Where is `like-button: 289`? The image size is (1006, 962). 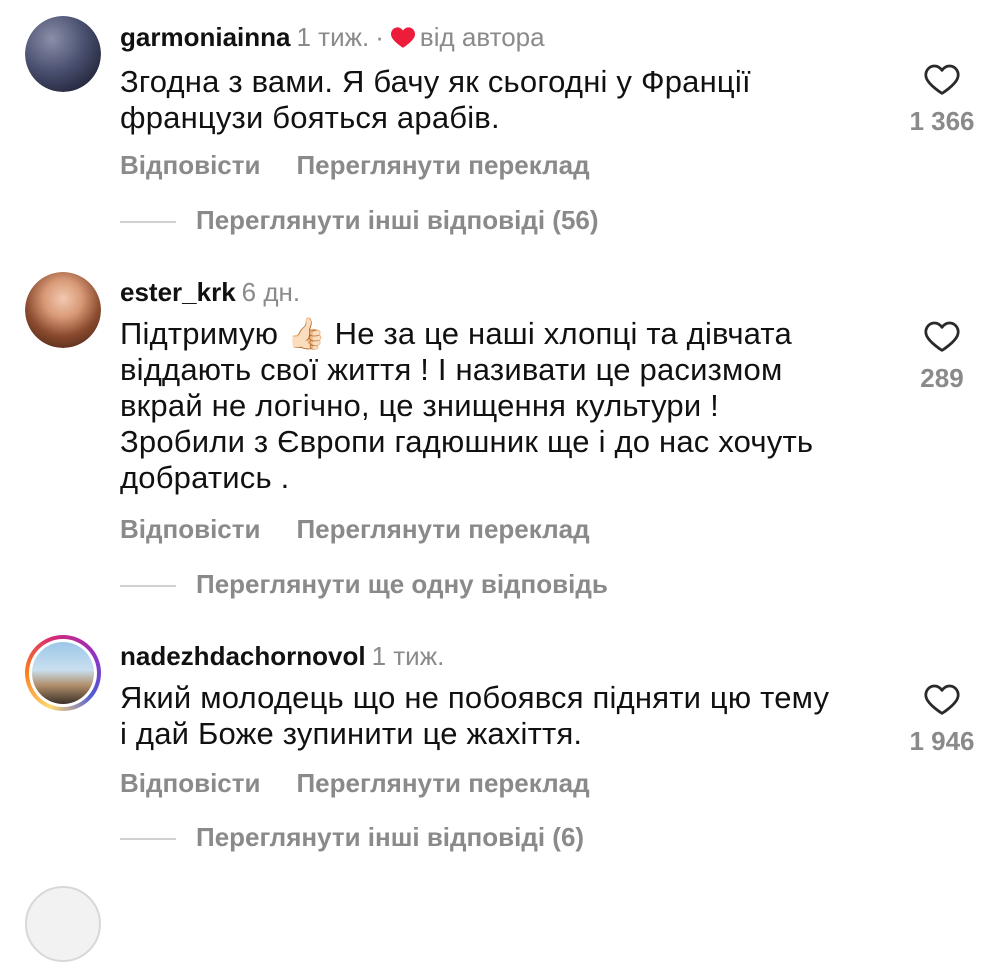 like-button: 289 is located at coordinates (942, 356).